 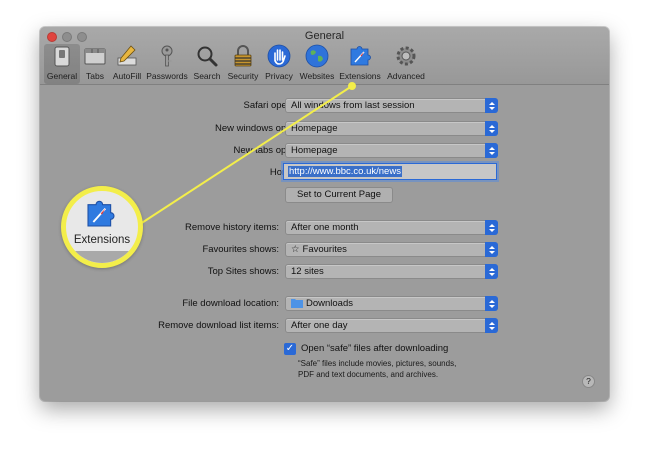 What do you see at coordinates (102, 240) in the screenshot?
I see `callout-label: Extensions` at bounding box center [102, 240].